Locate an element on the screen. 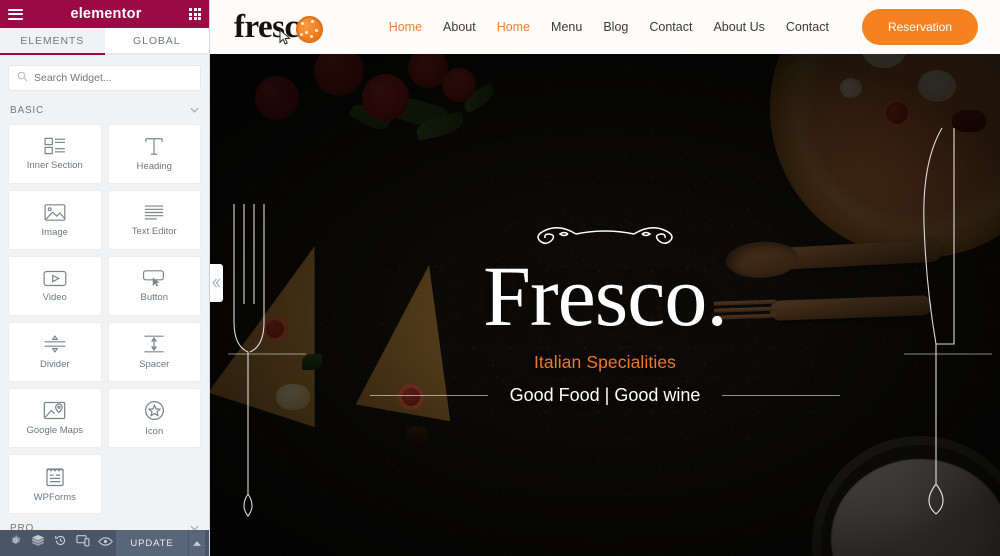 The width and height of the screenshot is (1000, 556). star-badge-icon is located at coordinates (154, 410).